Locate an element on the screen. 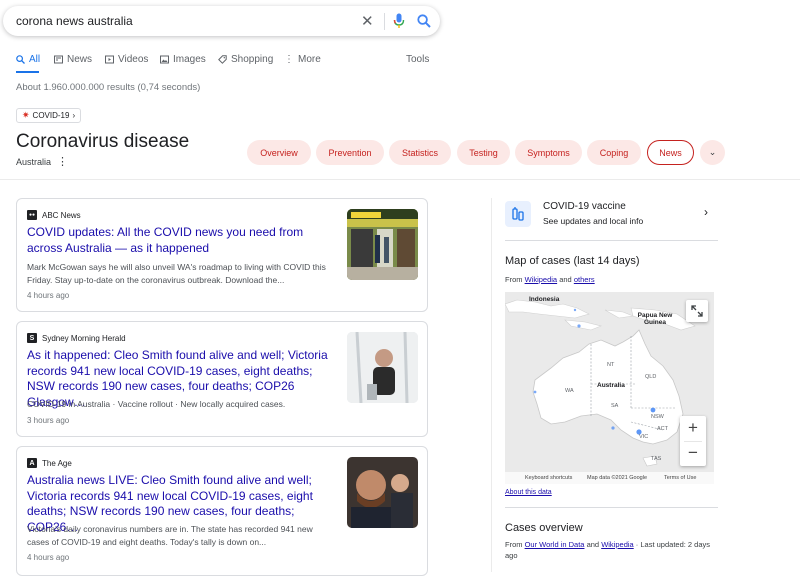  vaccine-subtitle: See updates and local info is located at coordinates (593, 221).